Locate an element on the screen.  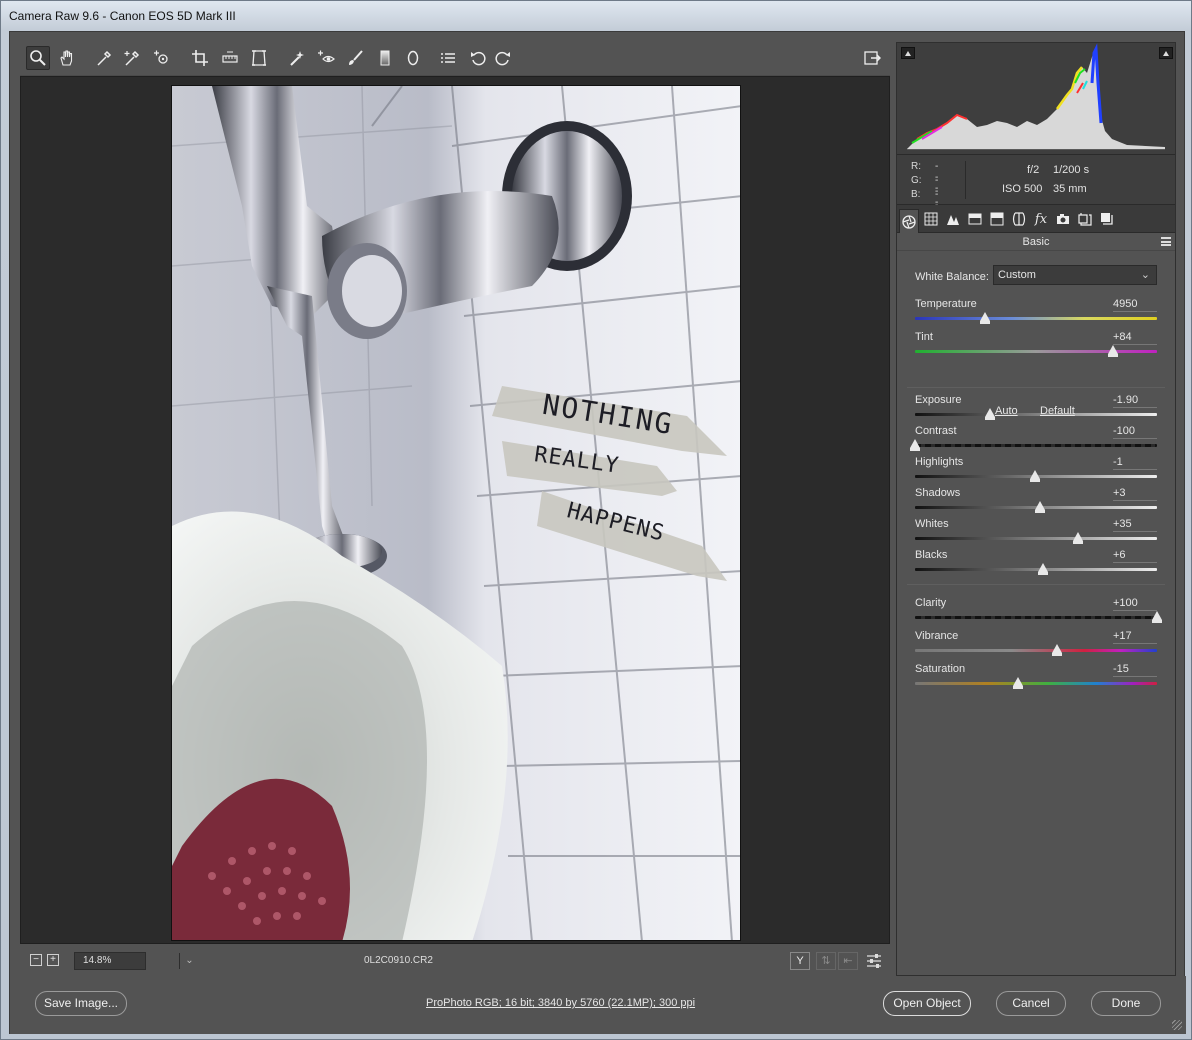
blacks-slider-thumb is located at coordinates (1043, 569).